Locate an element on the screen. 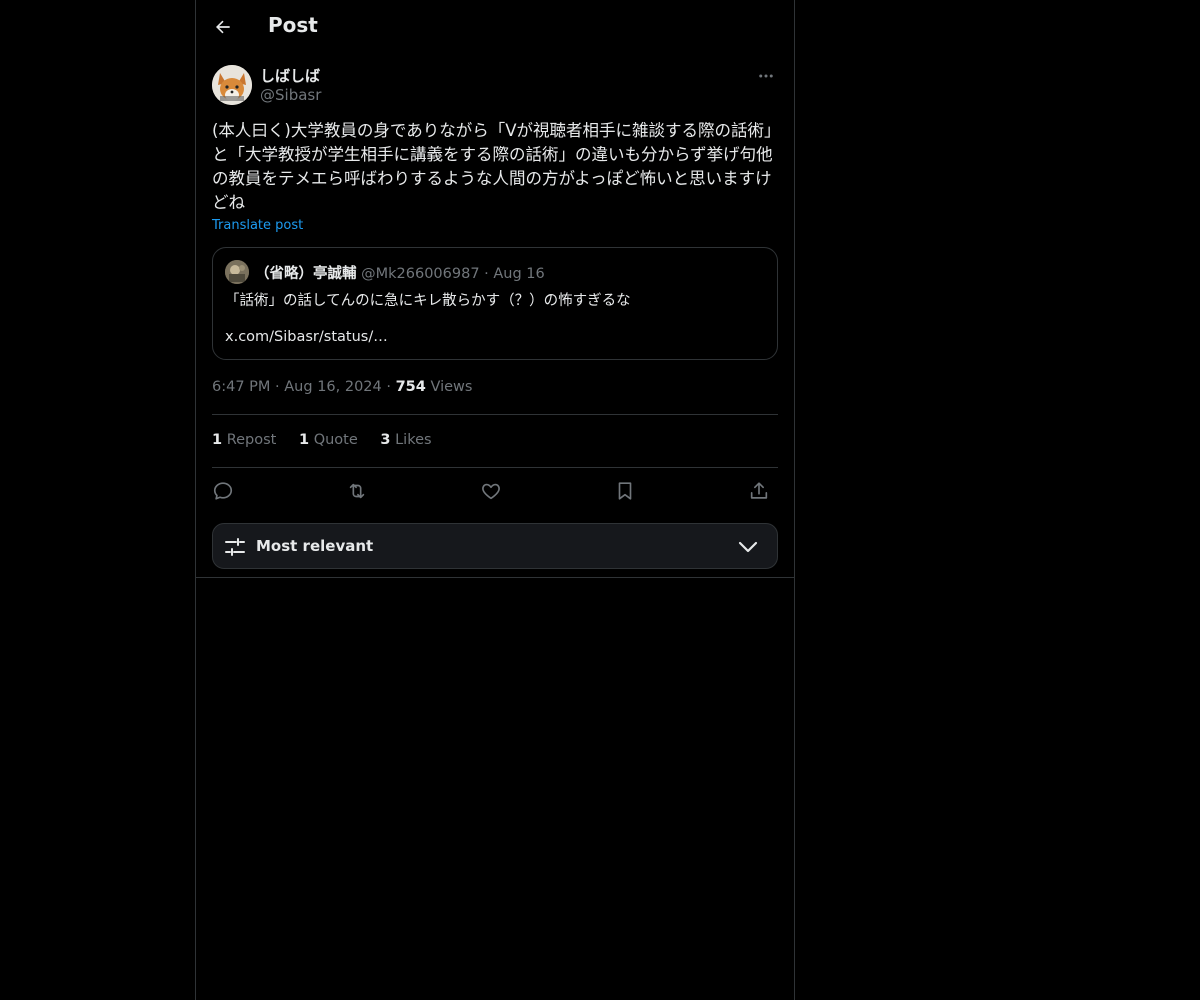 The image size is (1200, 1000). ellipsis-icon is located at coordinates (766, 76).